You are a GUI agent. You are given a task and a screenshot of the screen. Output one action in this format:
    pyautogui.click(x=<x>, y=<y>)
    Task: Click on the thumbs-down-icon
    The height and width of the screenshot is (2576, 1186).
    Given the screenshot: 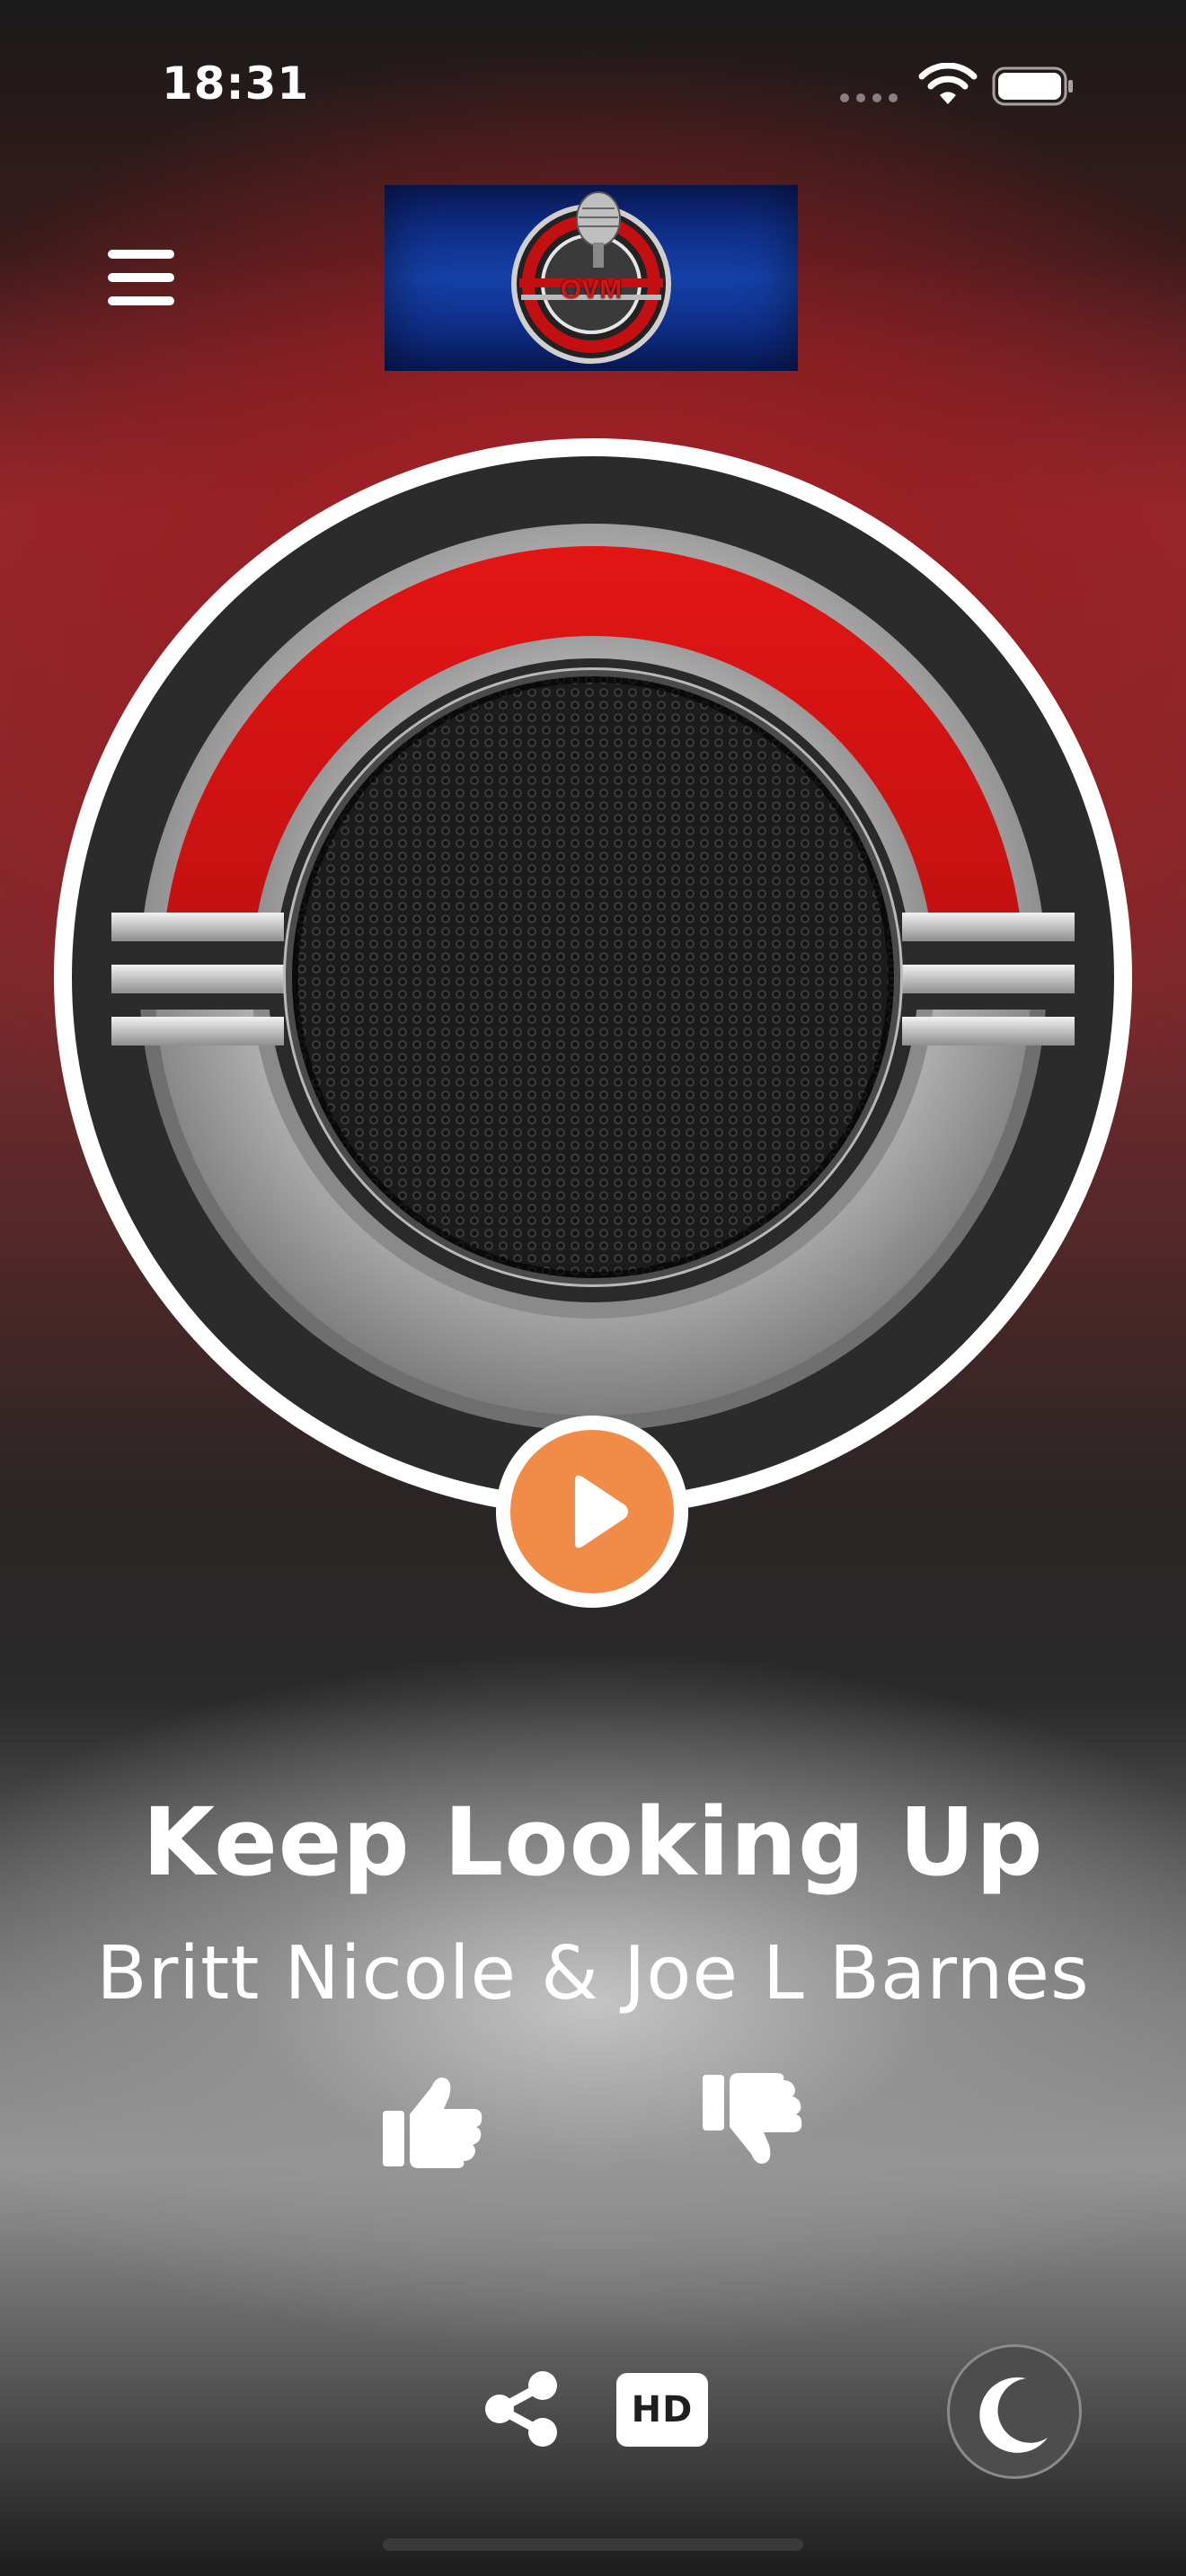 What is the action you would take?
    pyautogui.click(x=752, y=2118)
    